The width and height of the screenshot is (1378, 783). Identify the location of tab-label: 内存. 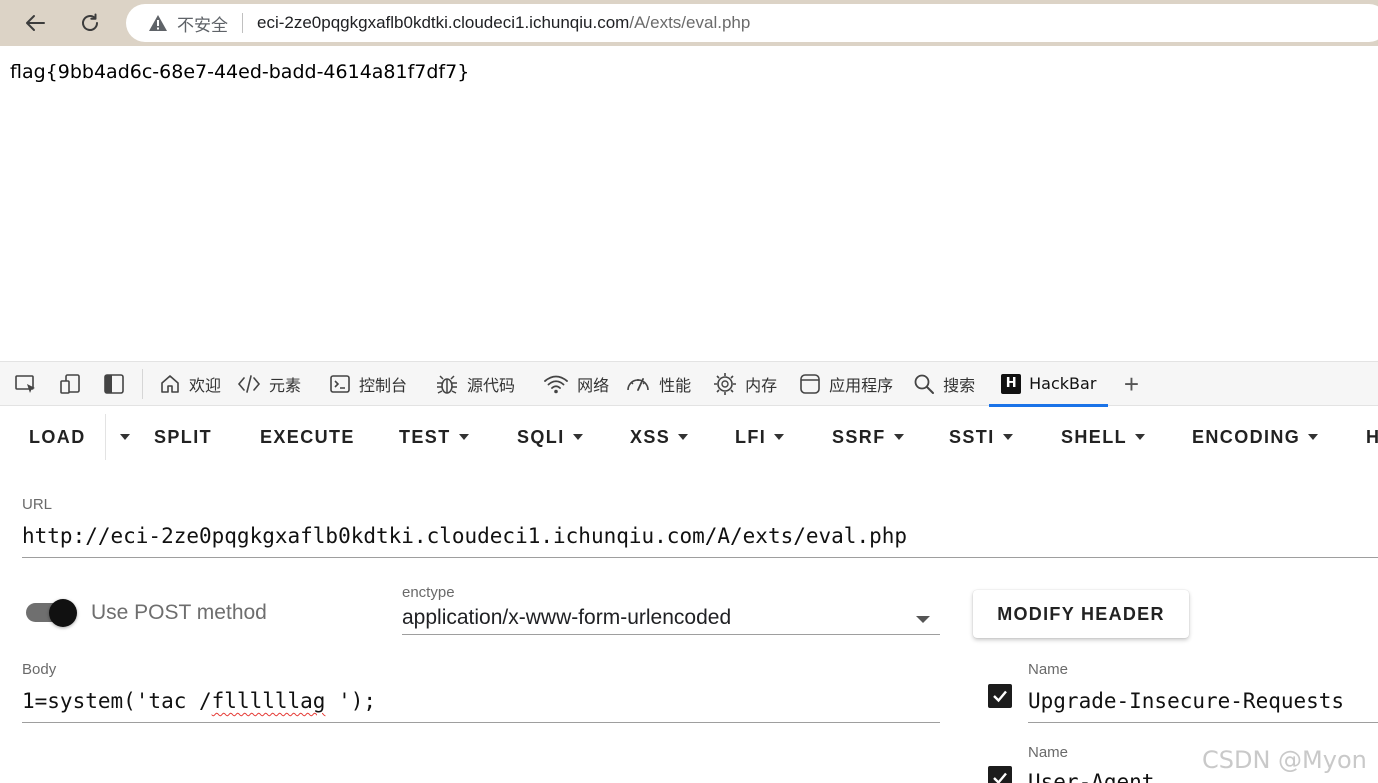
(761, 385).